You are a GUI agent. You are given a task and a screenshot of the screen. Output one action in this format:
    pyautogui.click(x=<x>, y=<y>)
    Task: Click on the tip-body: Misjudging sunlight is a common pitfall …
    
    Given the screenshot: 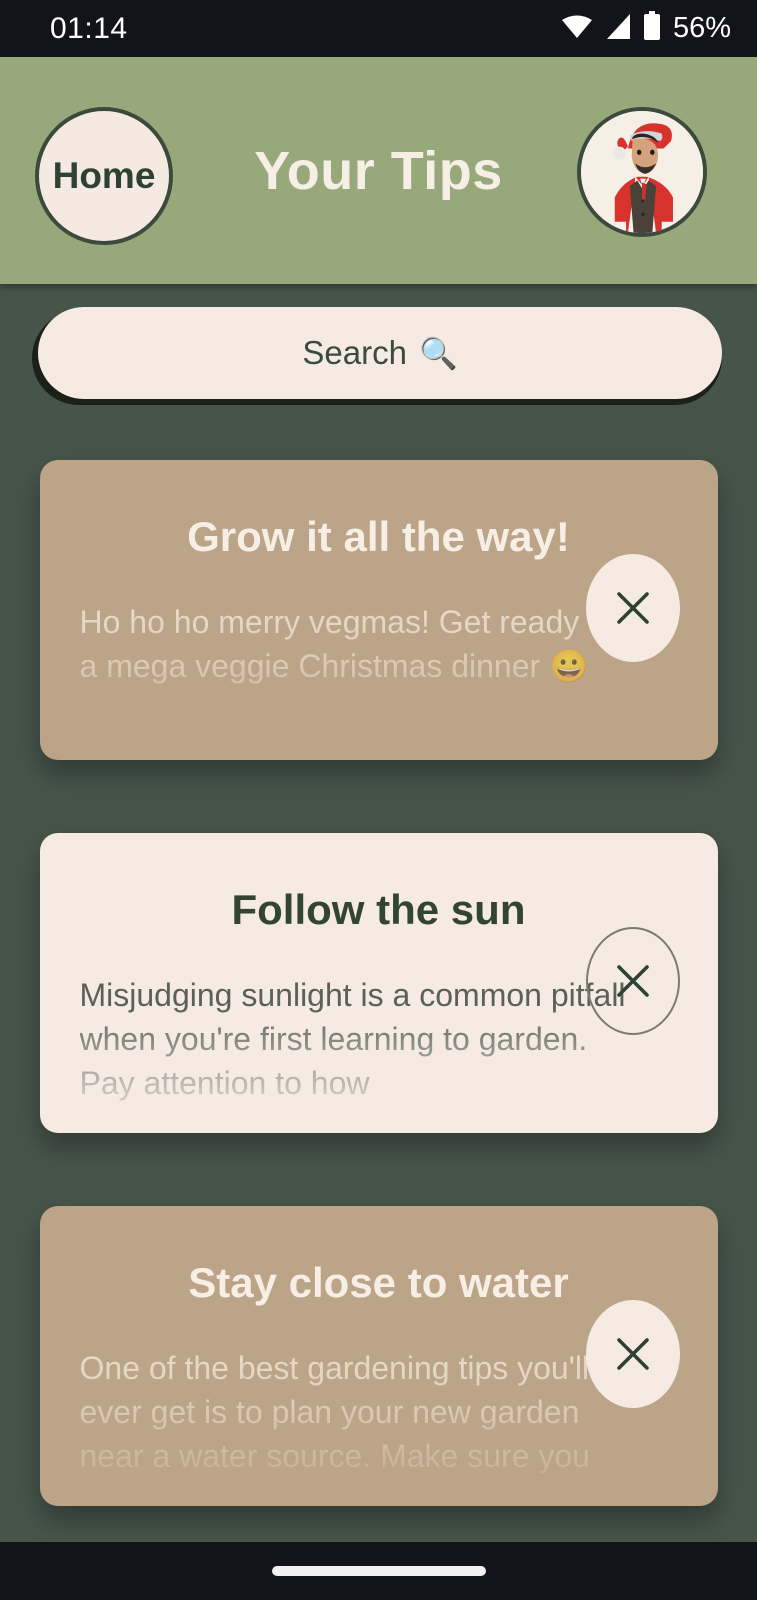 What is the action you would take?
    pyautogui.click(x=352, y=1039)
    